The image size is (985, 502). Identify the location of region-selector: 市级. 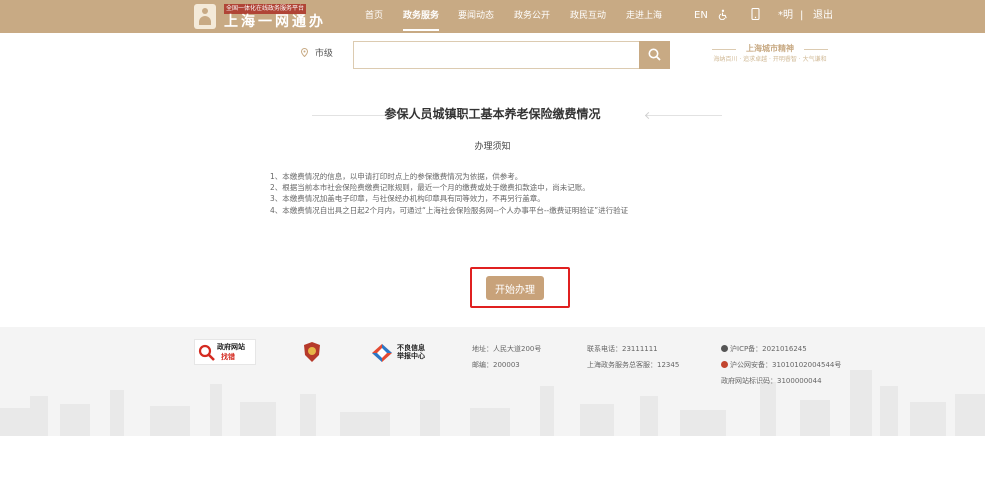
(316, 54).